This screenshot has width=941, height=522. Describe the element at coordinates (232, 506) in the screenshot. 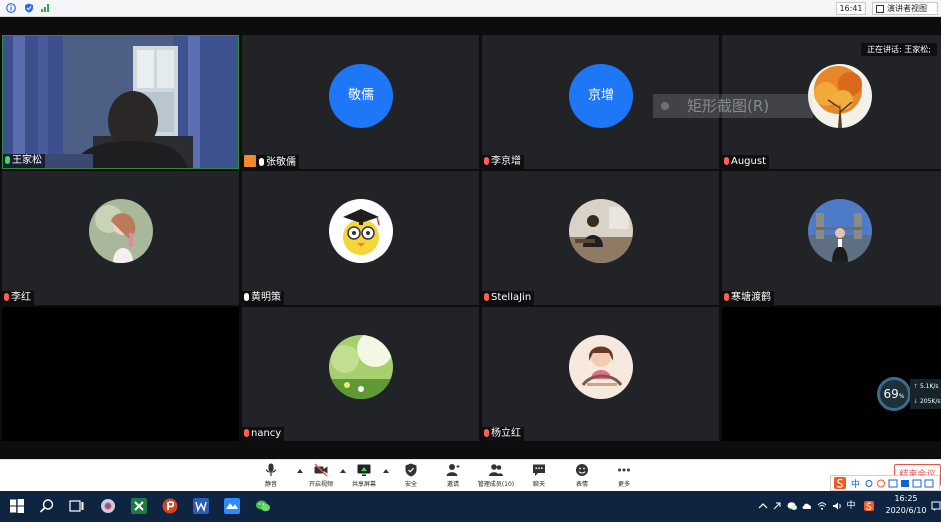

I see `tencent-meeting-icon` at that location.